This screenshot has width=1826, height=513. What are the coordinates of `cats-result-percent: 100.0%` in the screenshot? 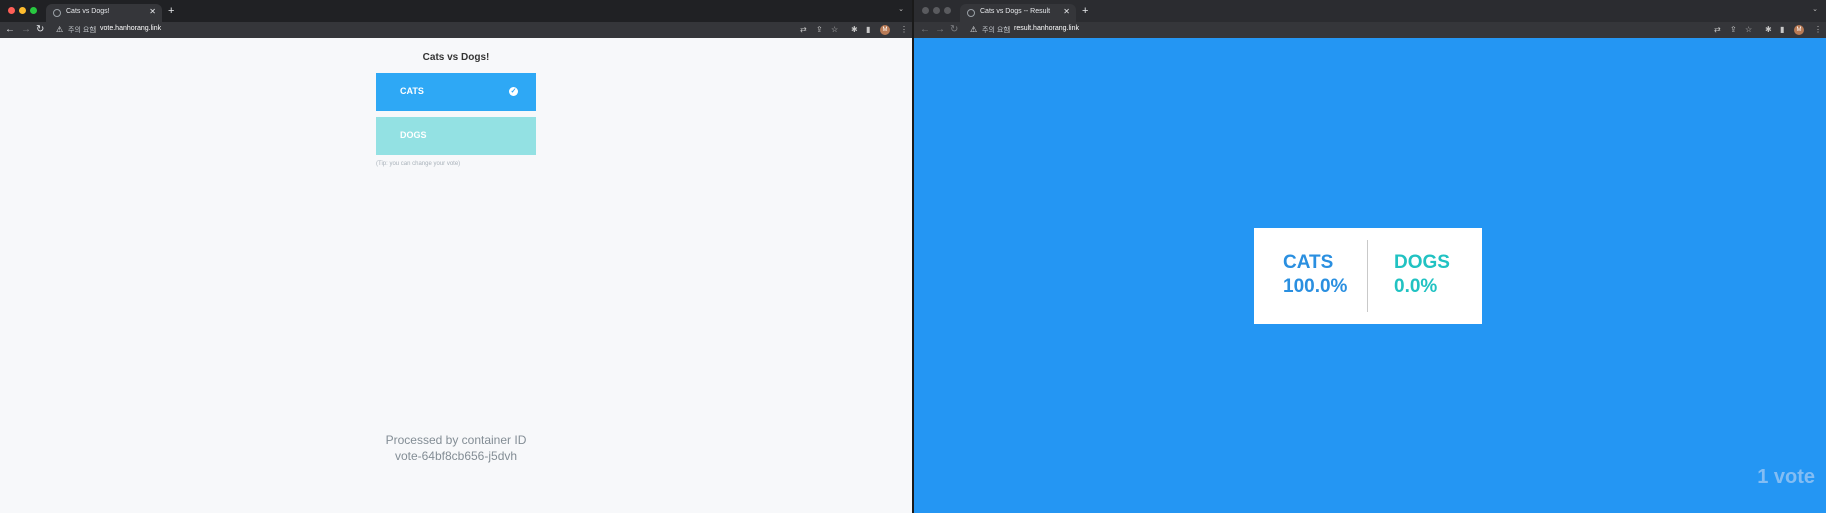 It's located at (1315, 286).